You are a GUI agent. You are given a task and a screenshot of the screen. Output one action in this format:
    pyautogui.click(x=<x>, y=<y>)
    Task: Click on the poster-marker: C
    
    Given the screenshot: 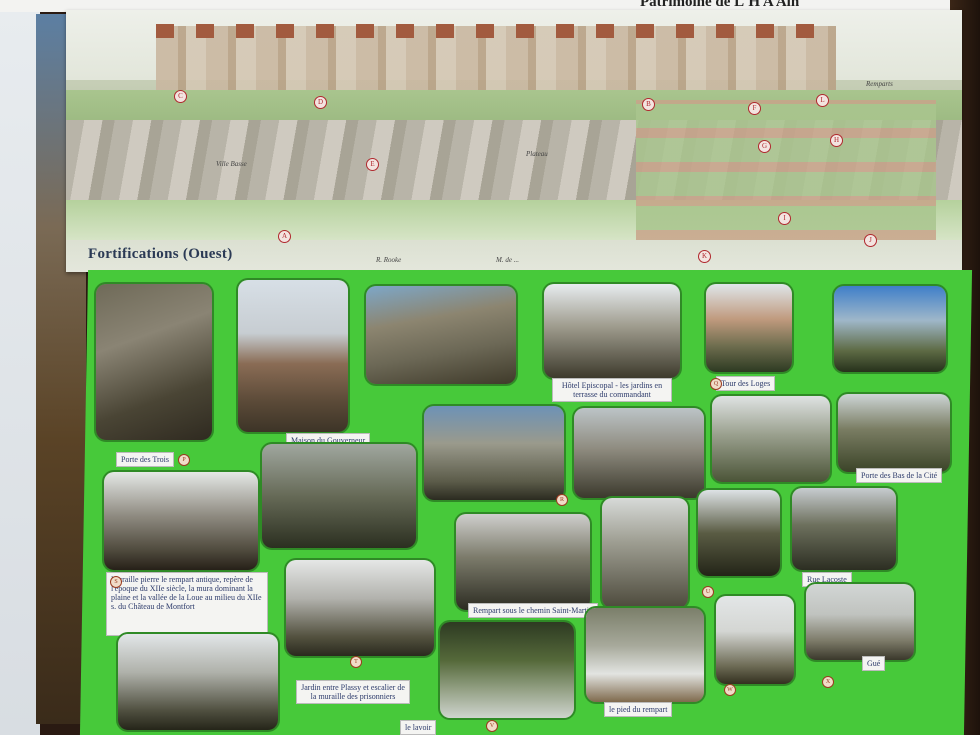 What is the action you would take?
    pyautogui.click(x=180, y=96)
    